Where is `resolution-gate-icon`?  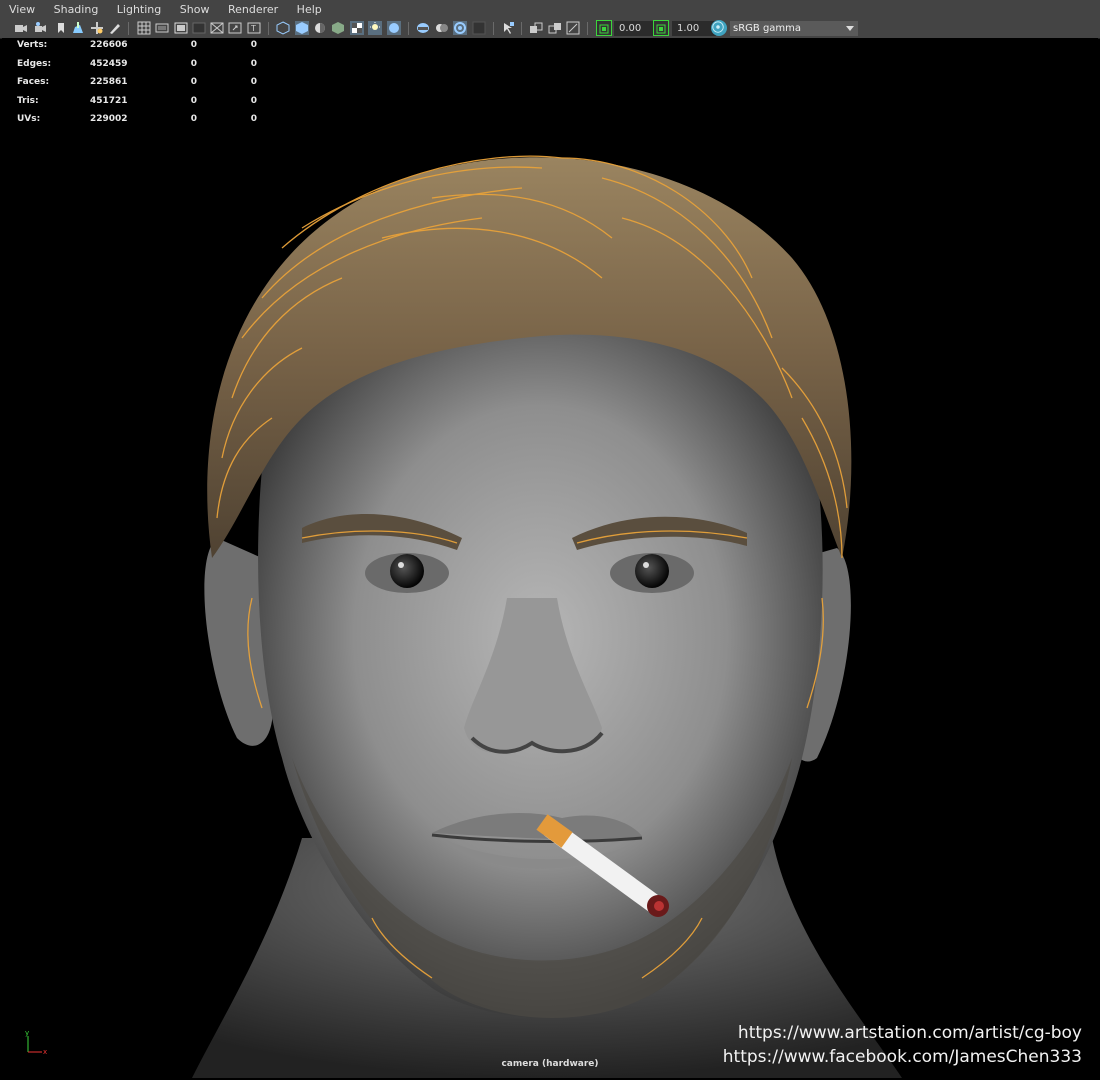 resolution-gate-icon is located at coordinates (181, 28).